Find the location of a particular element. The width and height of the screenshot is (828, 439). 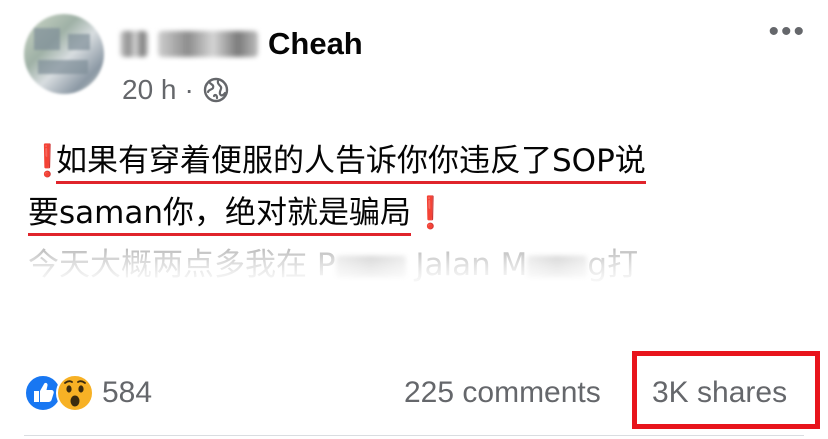

reactions-summary: 584 is located at coordinates (88, 393).